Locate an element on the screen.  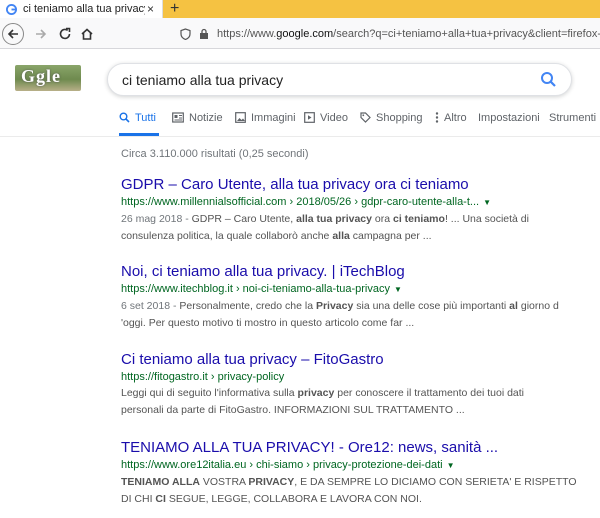
tab-shopping: Shopping is located at coordinates (391, 124).